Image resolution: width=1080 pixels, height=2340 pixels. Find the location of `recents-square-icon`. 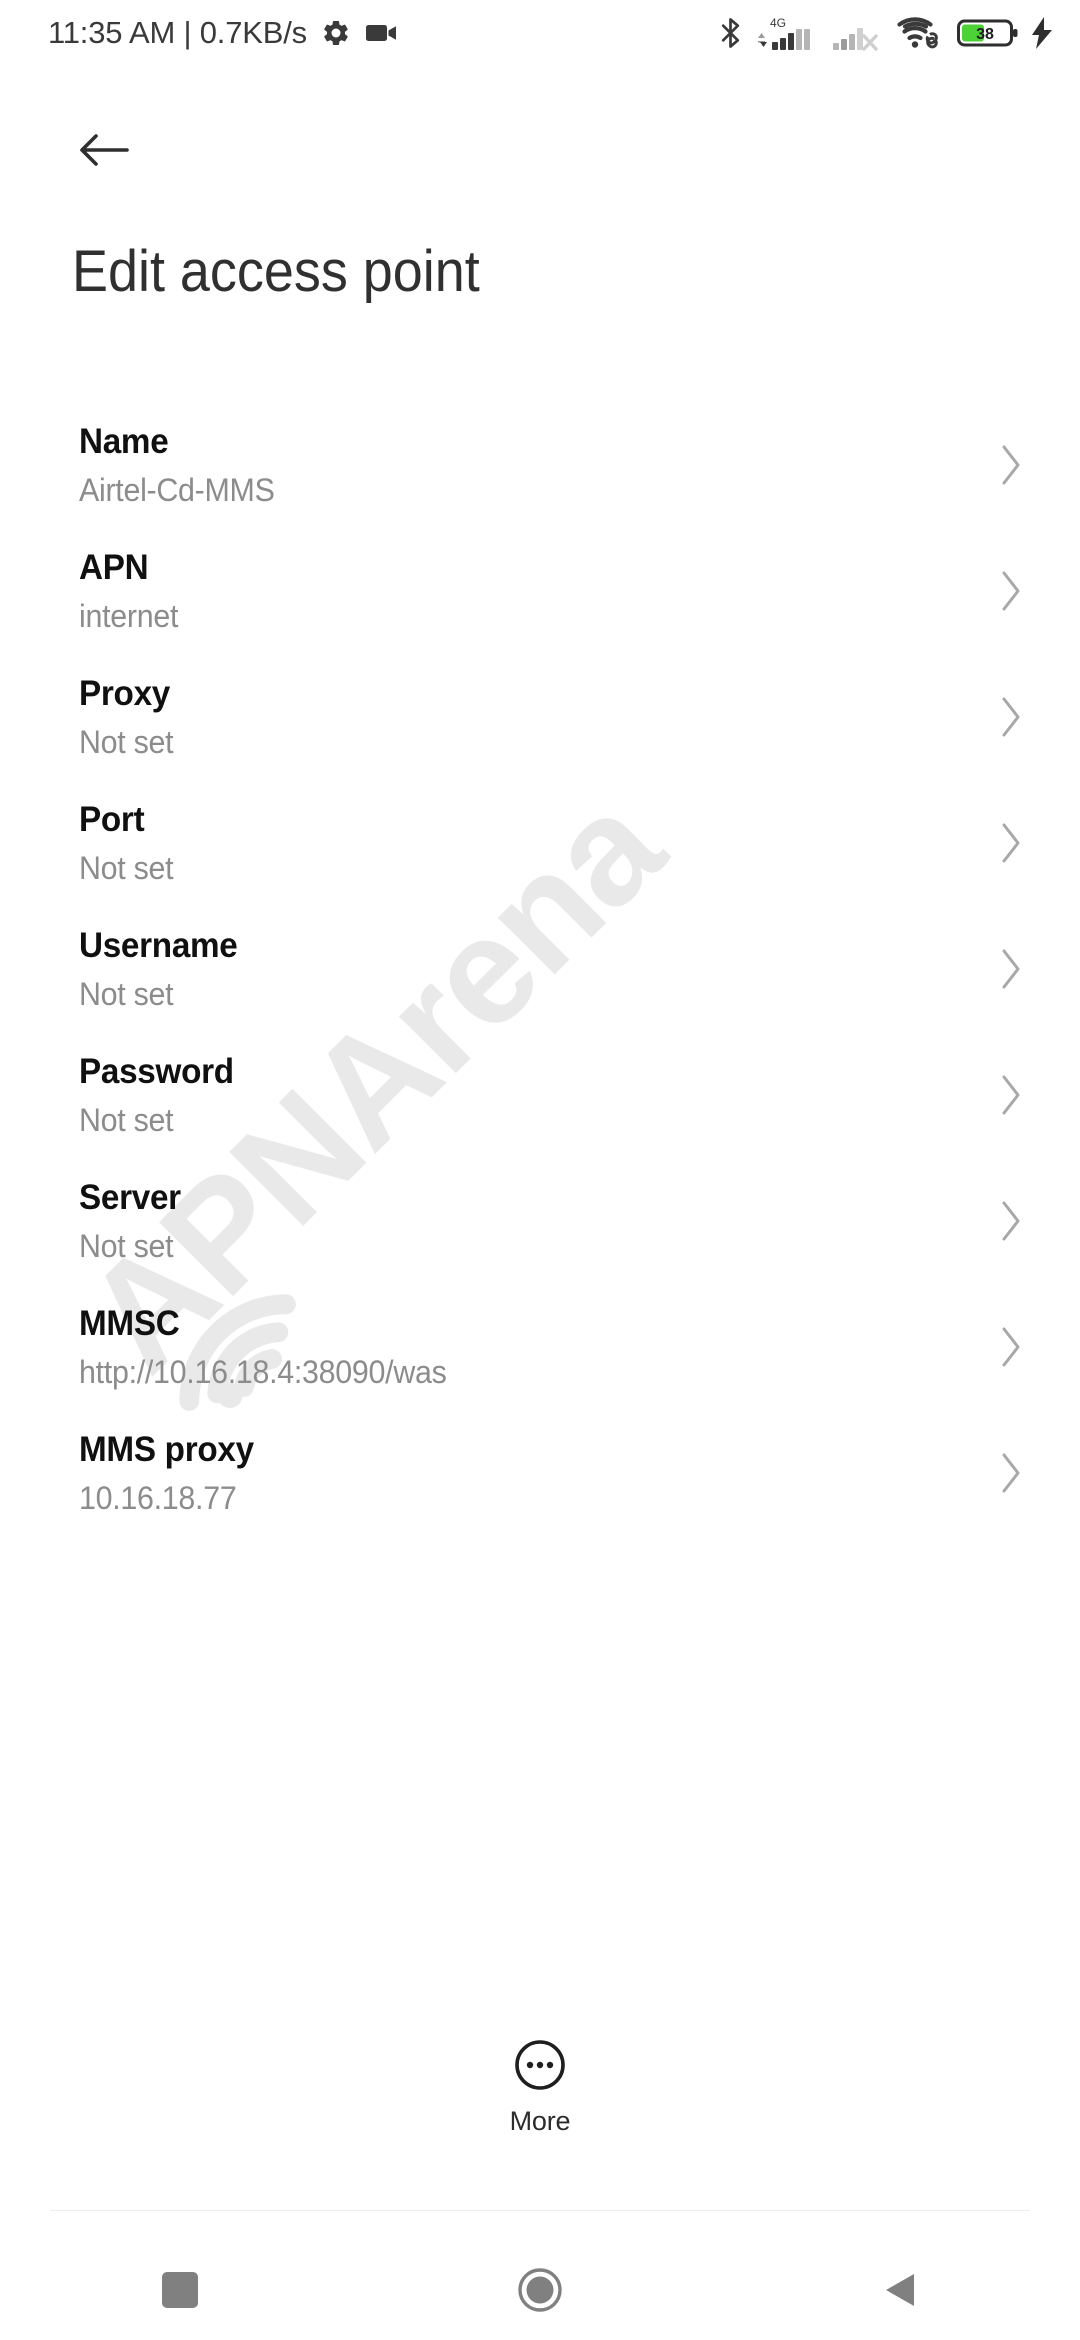

recents-square-icon is located at coordinates (180, 2290).